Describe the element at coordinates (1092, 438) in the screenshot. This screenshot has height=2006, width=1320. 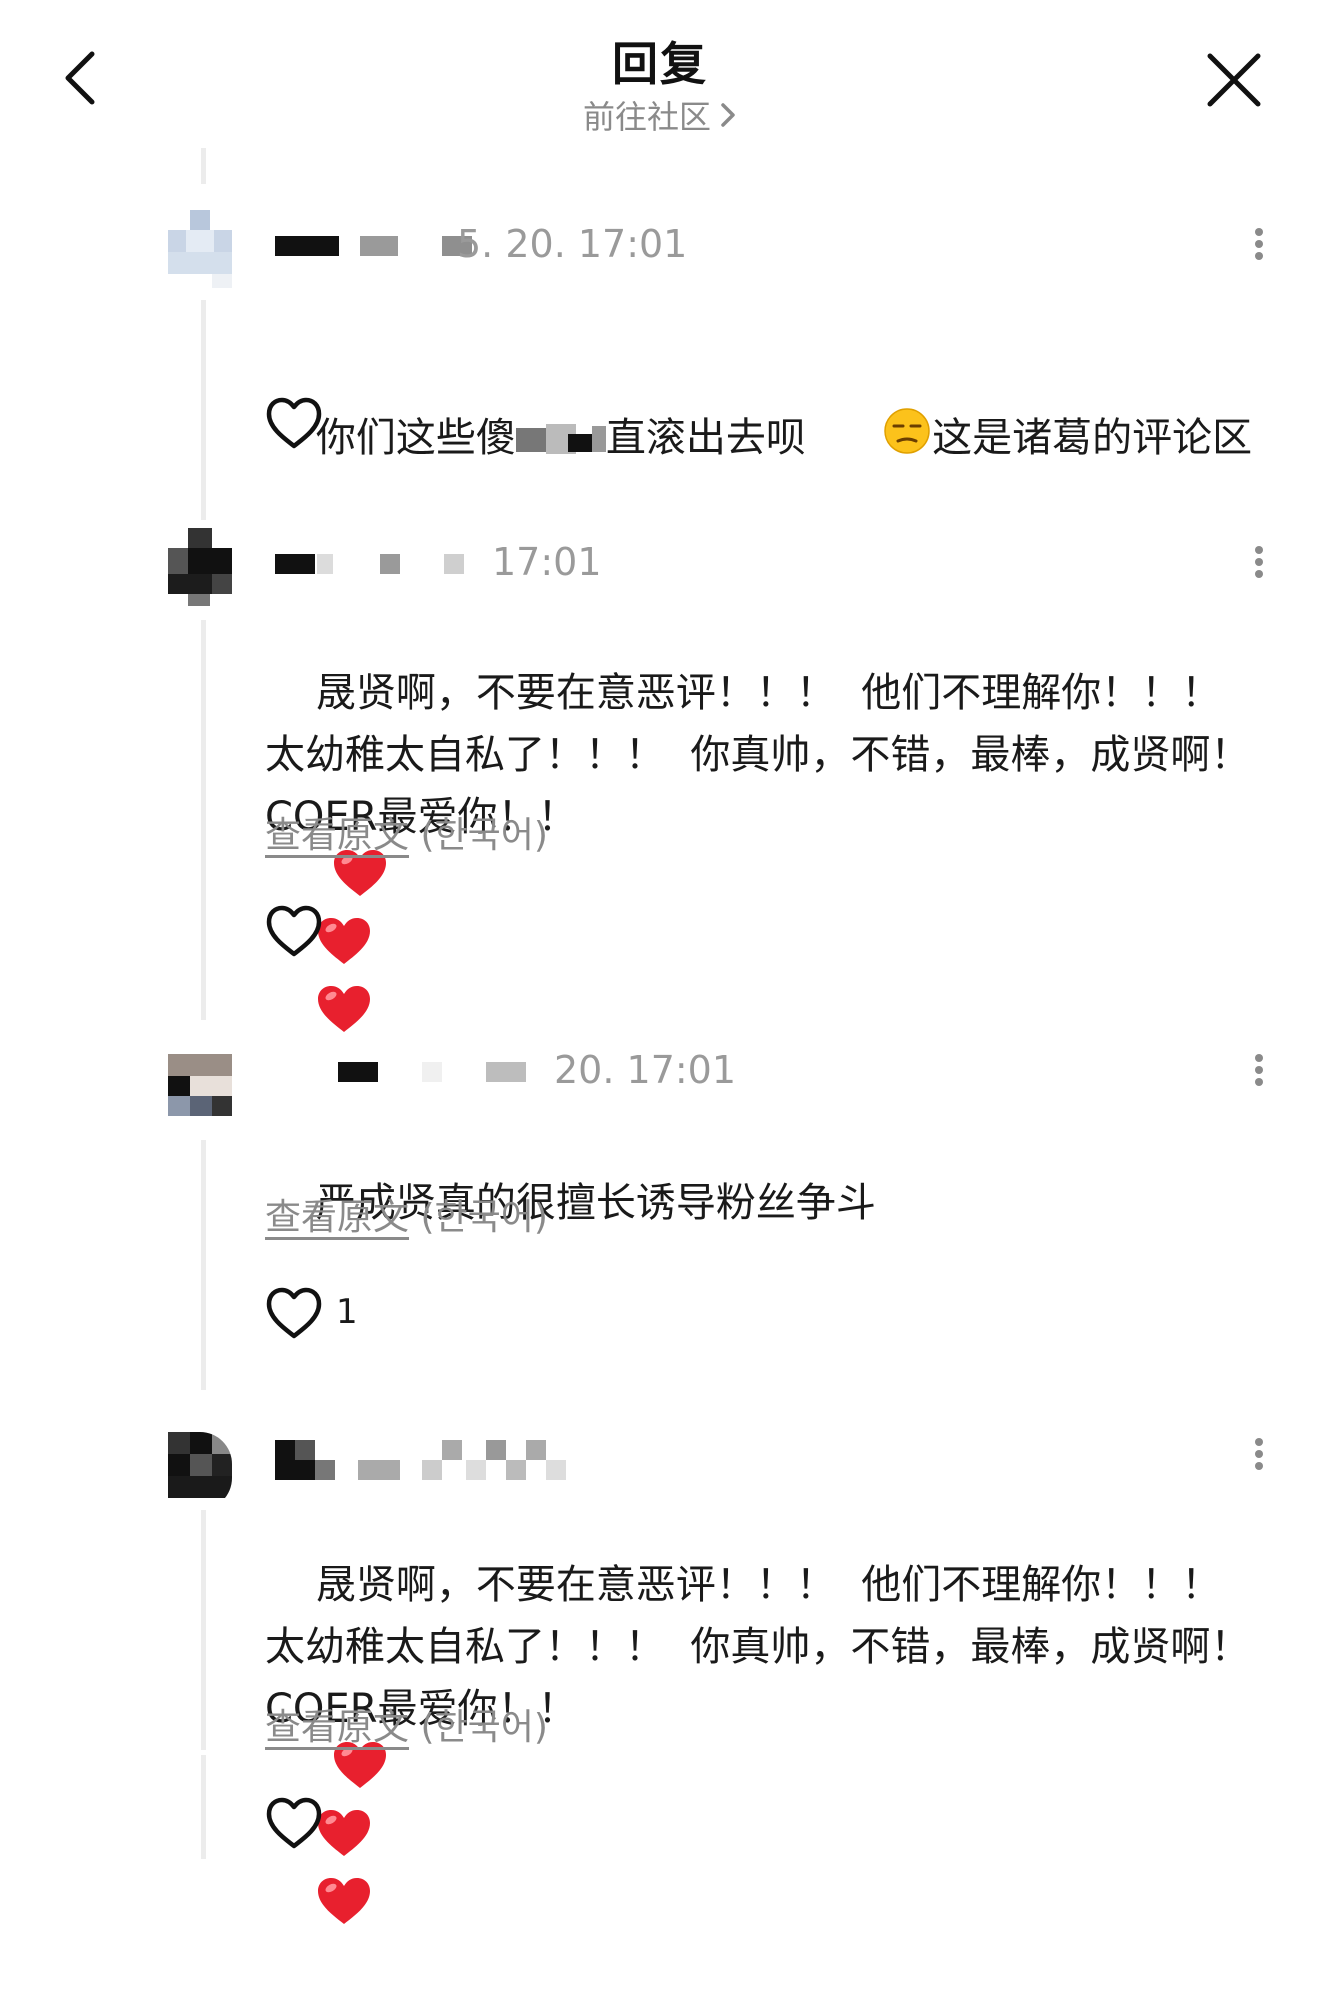
I see `comment-text-part: 这是诸葛的评论区` at that location.